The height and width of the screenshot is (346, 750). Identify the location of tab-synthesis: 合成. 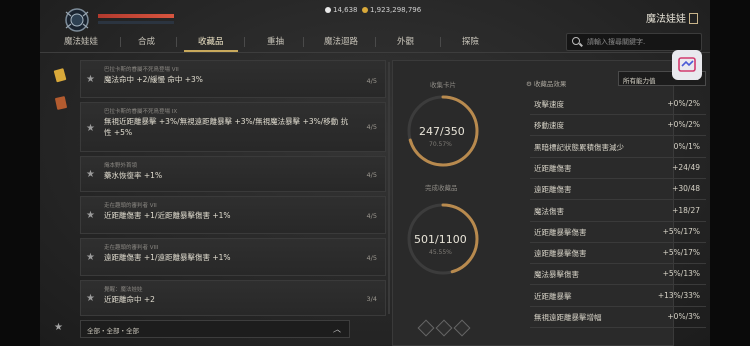
(146, 43).